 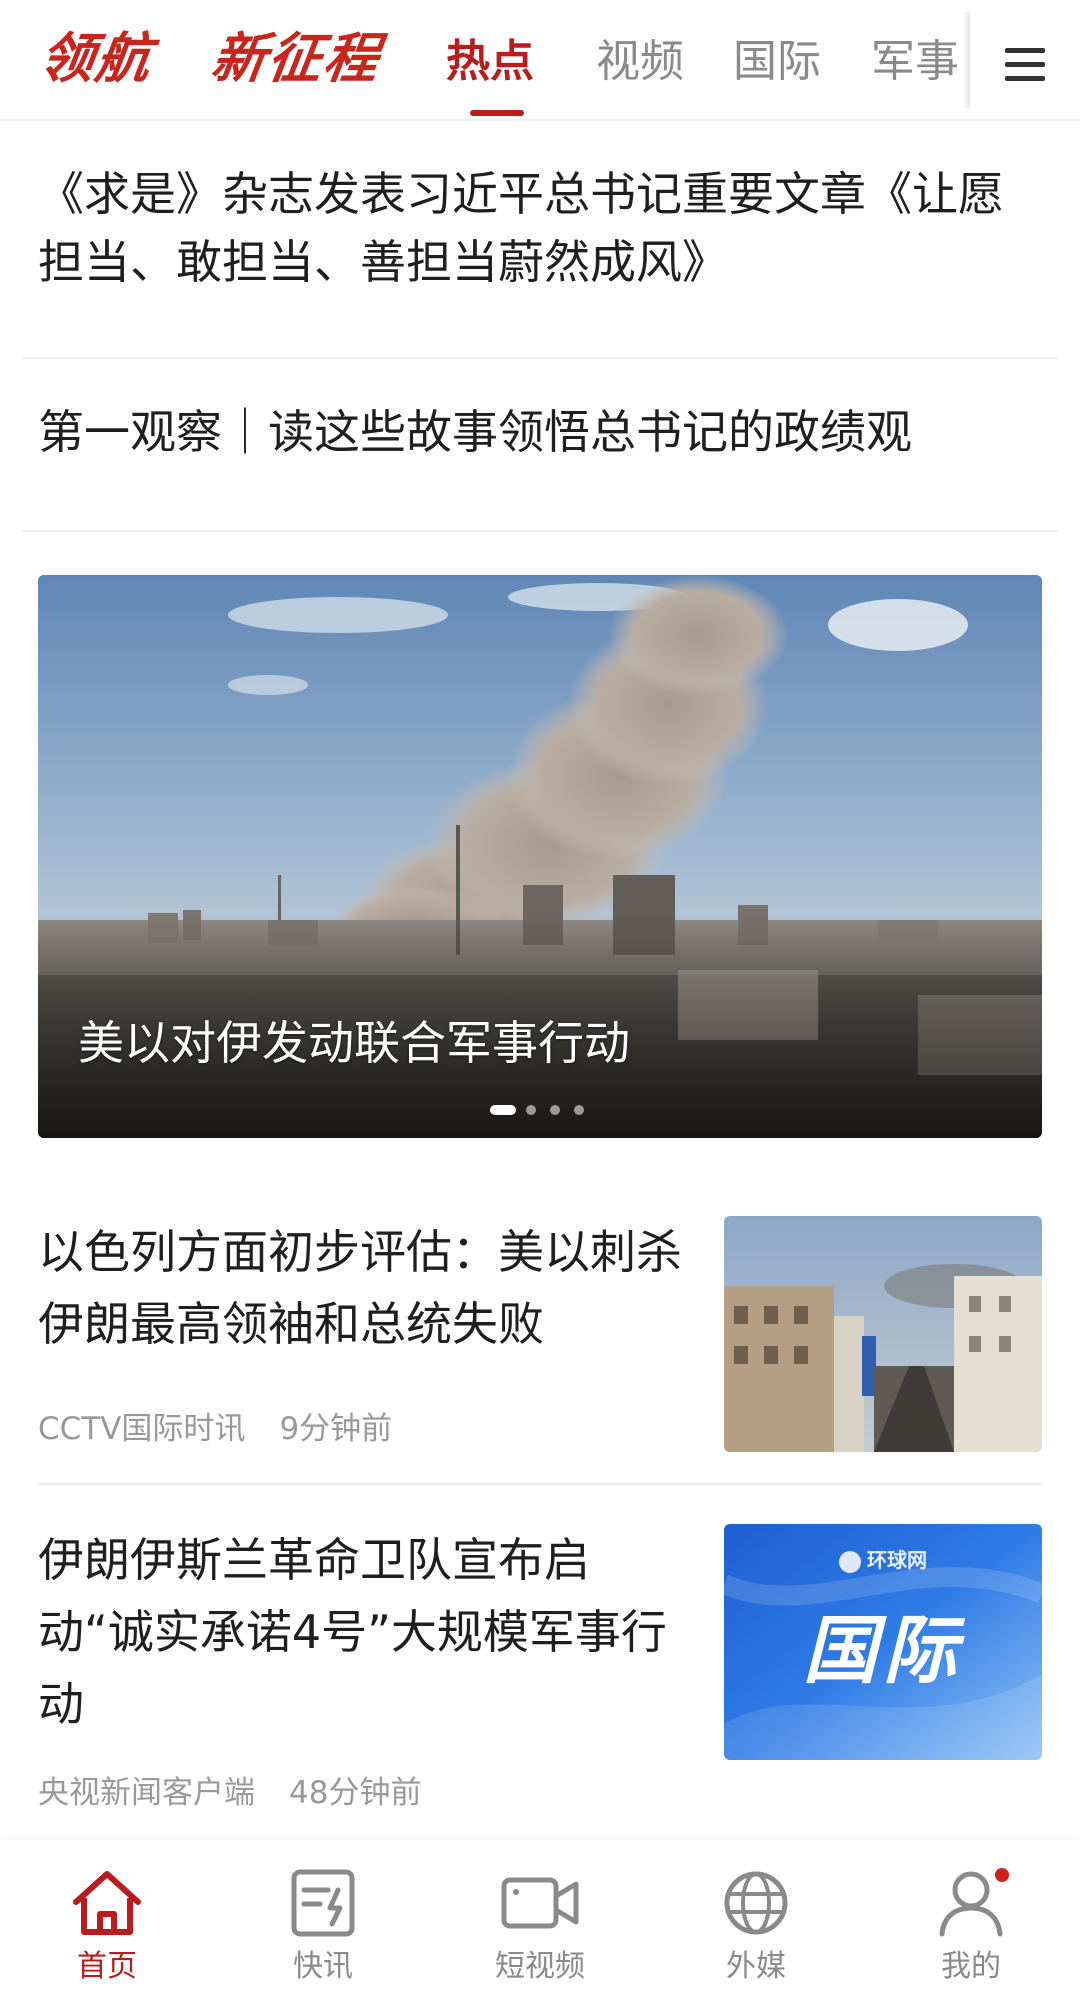 What do you see at coordinates (490, 62) in the screenshot?
I see `tab-hot: 热点` at bounding box center [490, 62].